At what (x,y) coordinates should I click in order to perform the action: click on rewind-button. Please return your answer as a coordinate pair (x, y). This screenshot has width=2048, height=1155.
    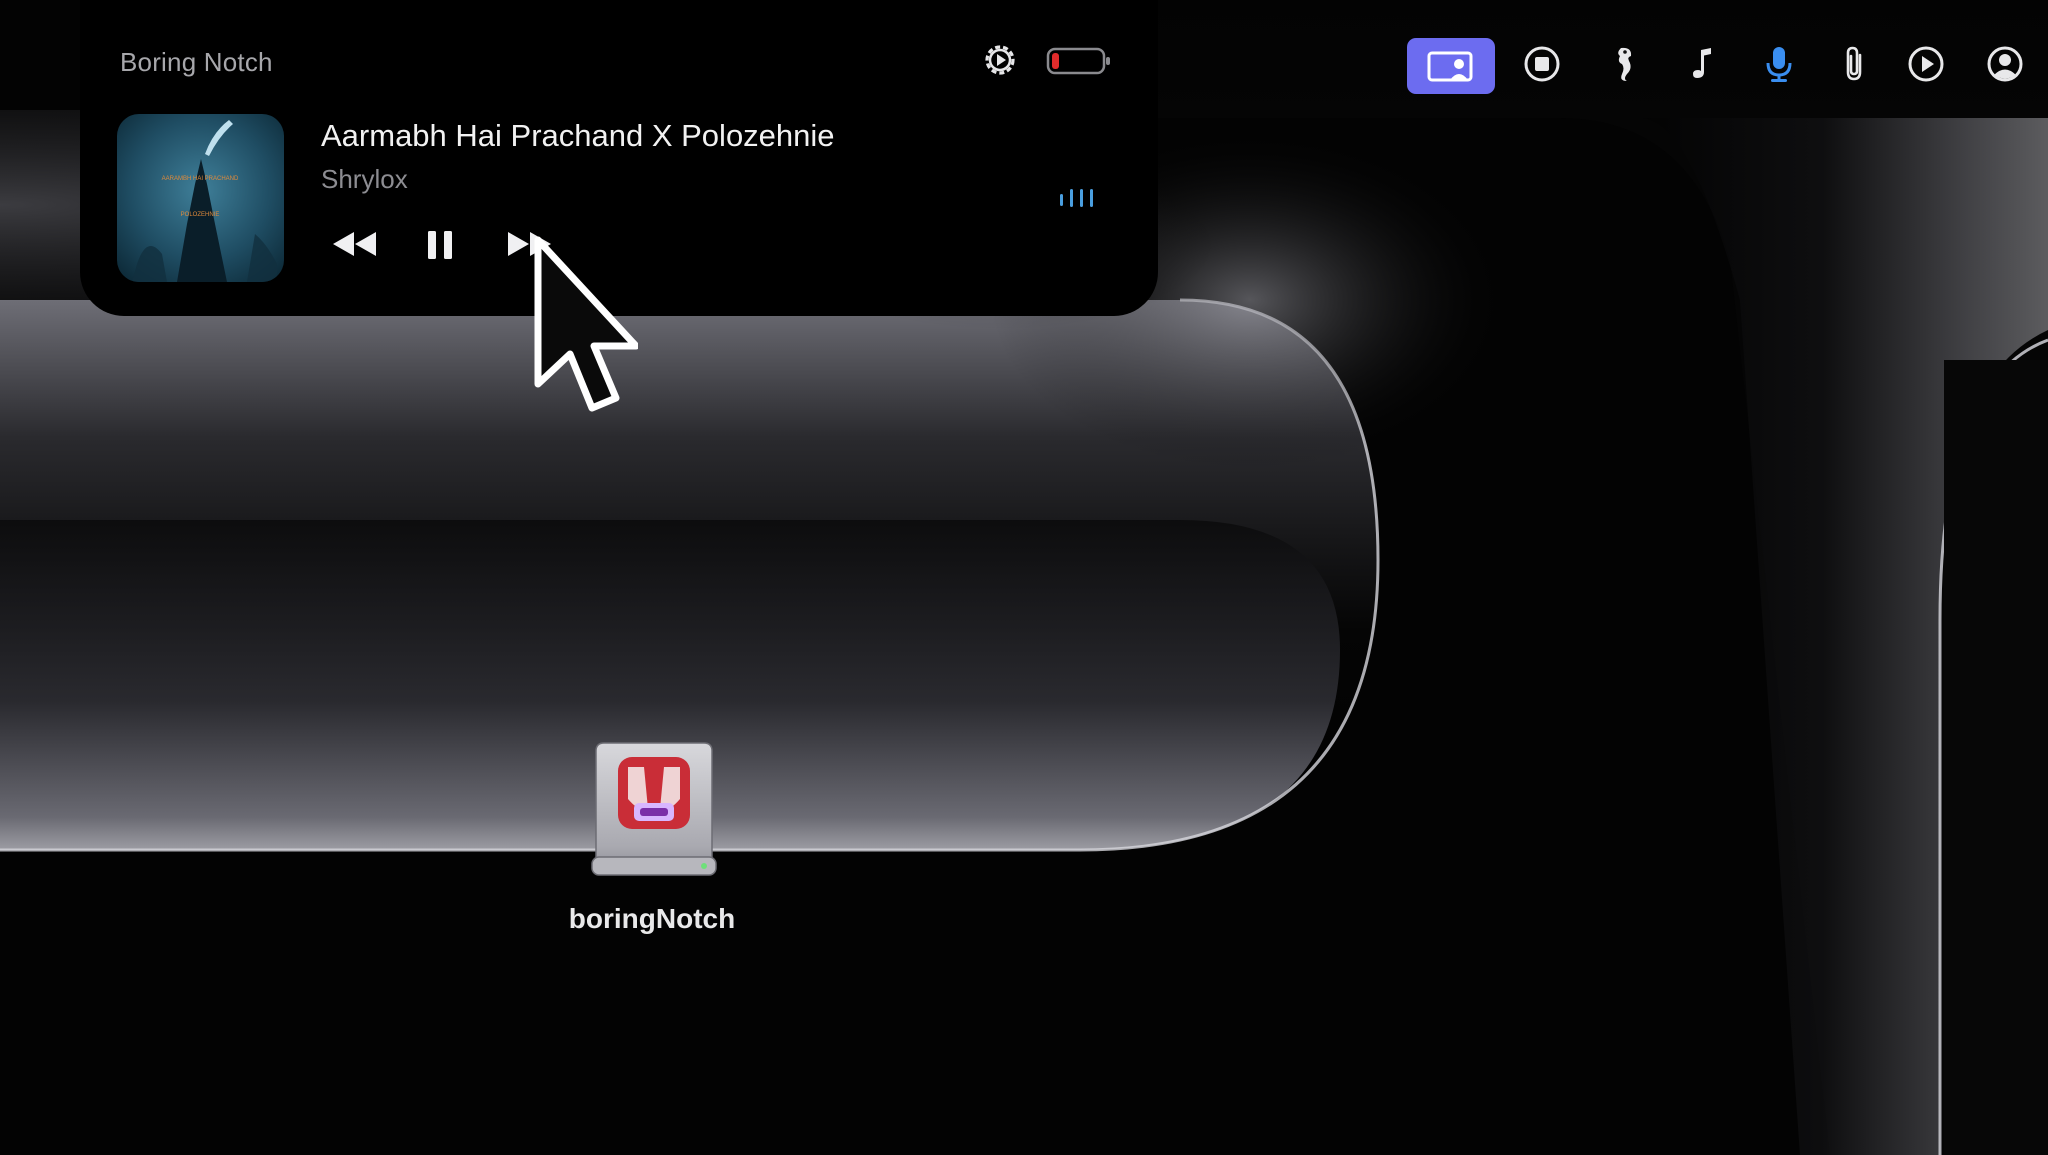
    Looking at the image, I should click on (355, 244).